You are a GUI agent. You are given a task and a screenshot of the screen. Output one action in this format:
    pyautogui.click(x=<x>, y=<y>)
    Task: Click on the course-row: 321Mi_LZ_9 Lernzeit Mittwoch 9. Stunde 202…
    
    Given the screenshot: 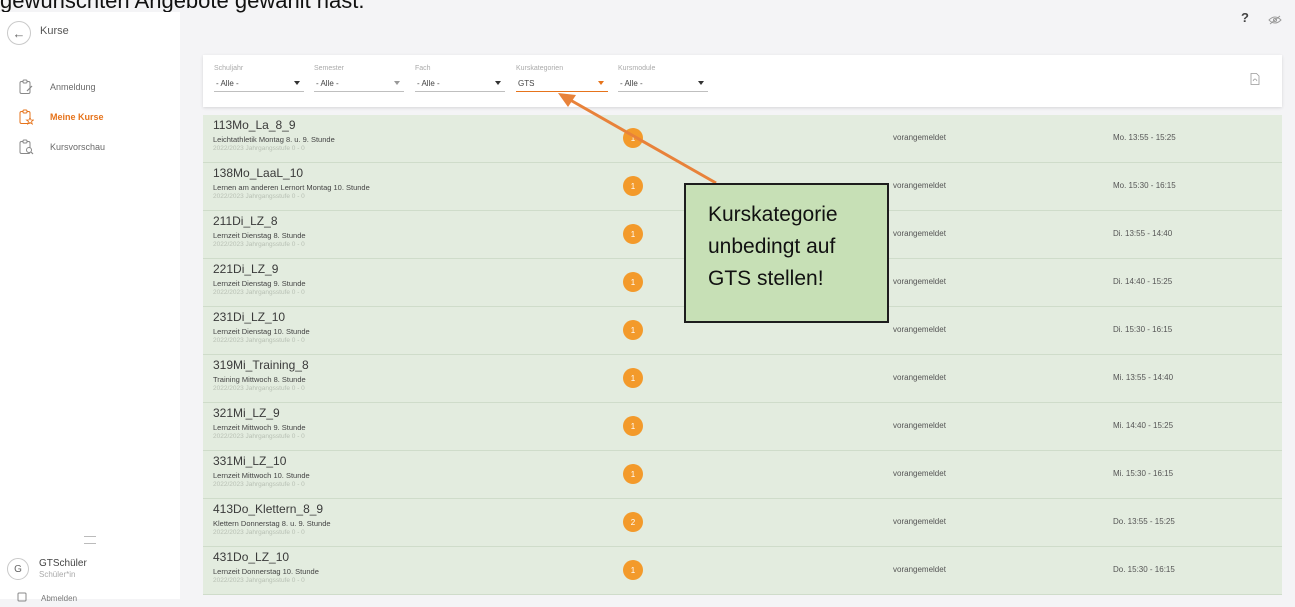 What is the action you would take?
    pyautogui.click(x=742, y=427)
    